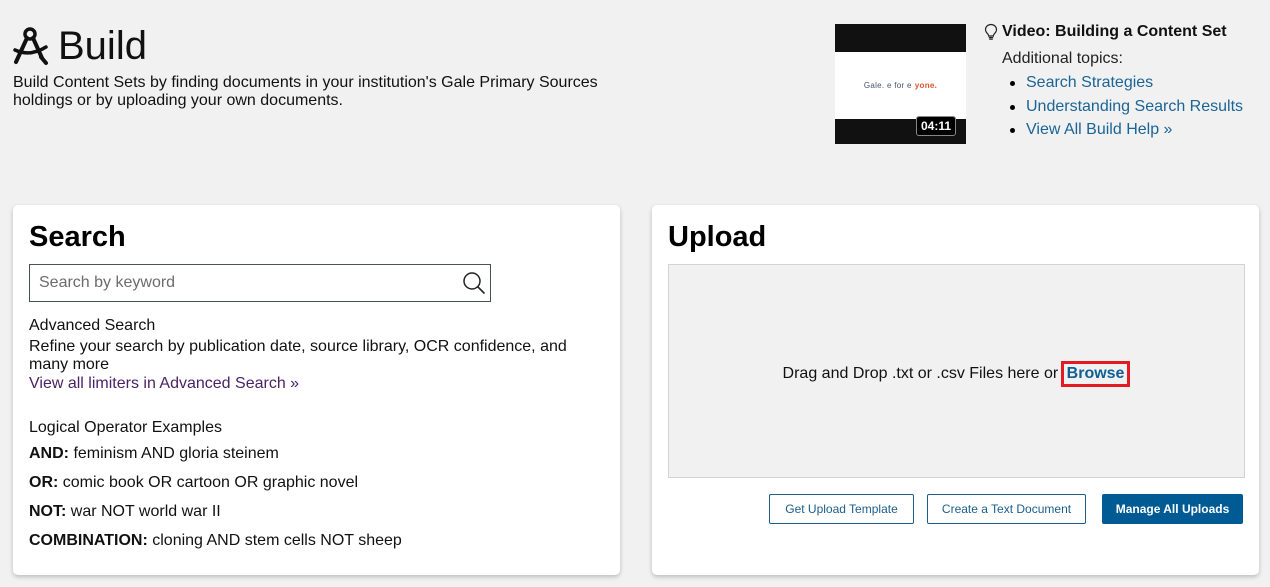 This screenshot has height=587, width=1270. Describe the element at coordinates (49, 453) in the screenshot. I see `operator-key: AND:` at that location.